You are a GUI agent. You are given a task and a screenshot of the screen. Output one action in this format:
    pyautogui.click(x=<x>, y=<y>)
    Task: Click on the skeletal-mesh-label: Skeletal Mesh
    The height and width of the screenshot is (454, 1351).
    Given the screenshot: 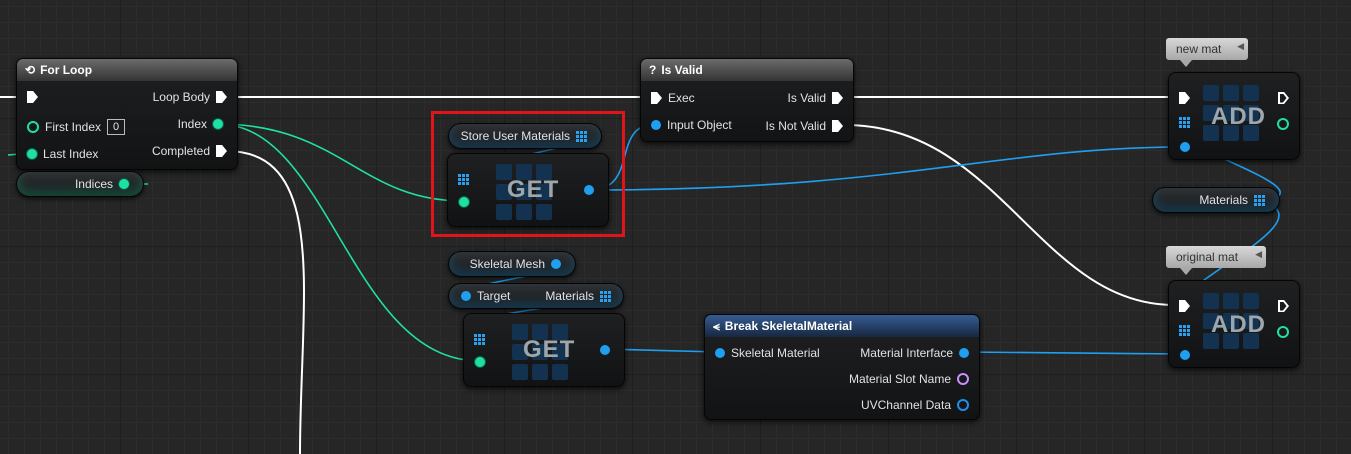 What is the action you would take?
    pyautogui.click(x=507, y=264)
    